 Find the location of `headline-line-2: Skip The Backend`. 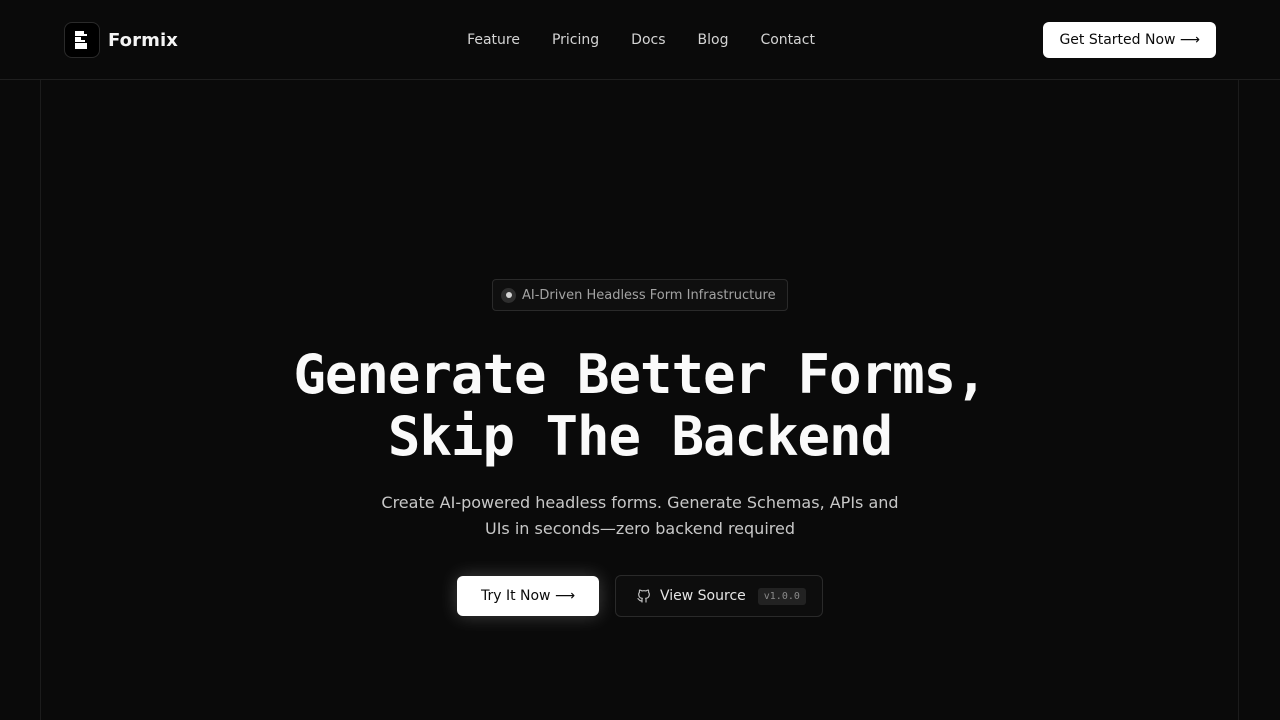

headline-line-2: Skip The Backend is located at coordinates (640, 436).